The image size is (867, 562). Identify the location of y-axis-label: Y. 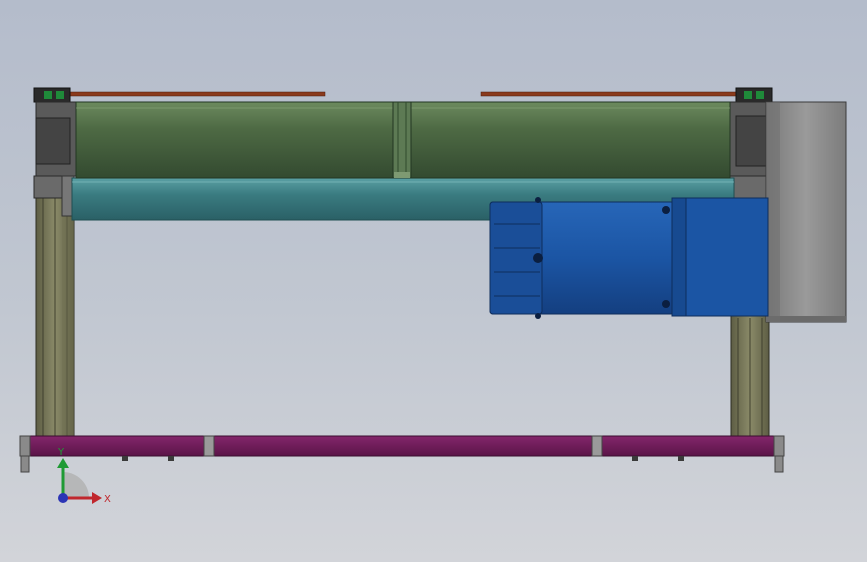
(61, 452).